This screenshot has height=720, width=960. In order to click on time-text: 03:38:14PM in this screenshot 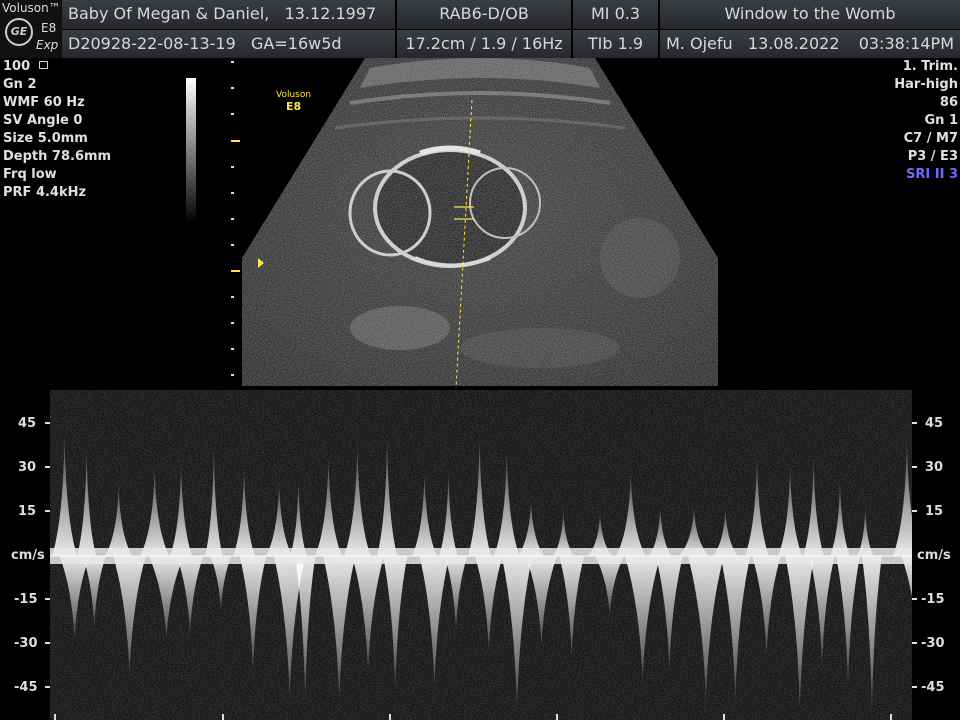, I will do `click(906, 43)`.